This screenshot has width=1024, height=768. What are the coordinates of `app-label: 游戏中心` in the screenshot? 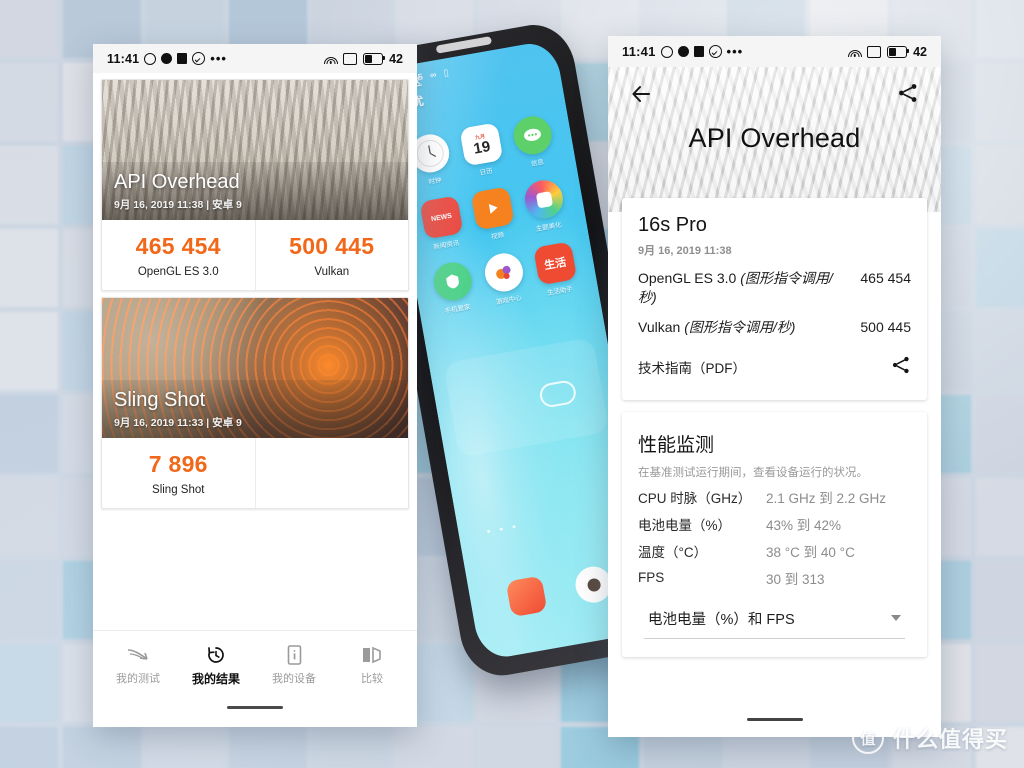 It's located at (509, 300).